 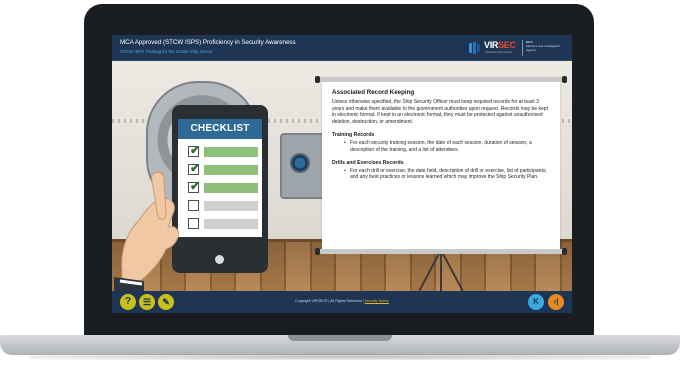 I want to click on mca-partner-logo: MCA Maritime and Coastguard Agency, so click(x=543, y=46).